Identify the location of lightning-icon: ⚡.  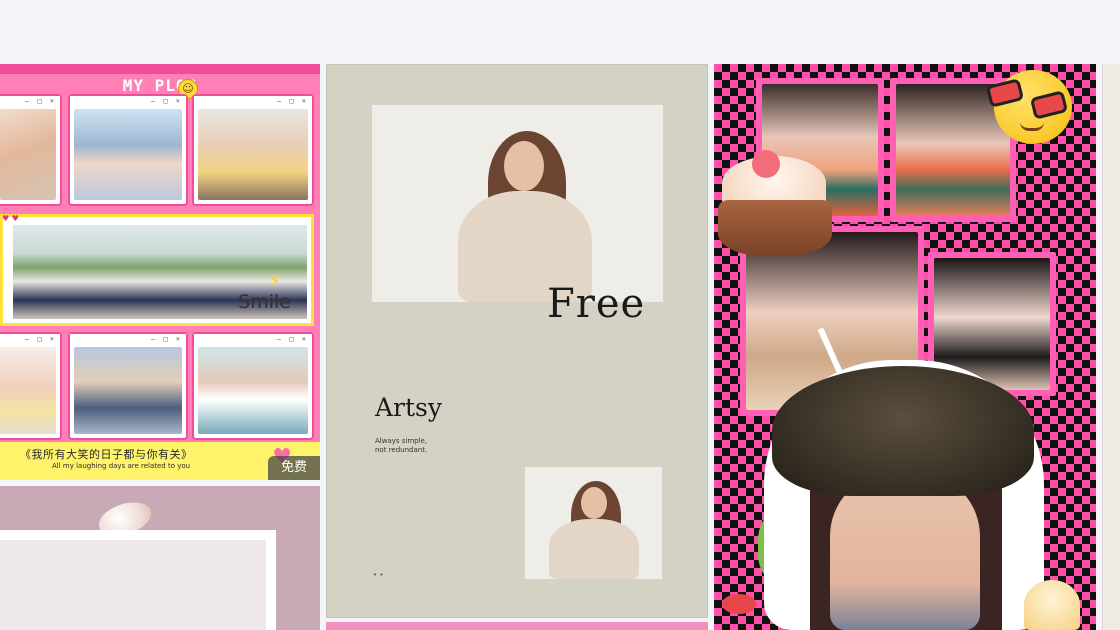
(274, 281).